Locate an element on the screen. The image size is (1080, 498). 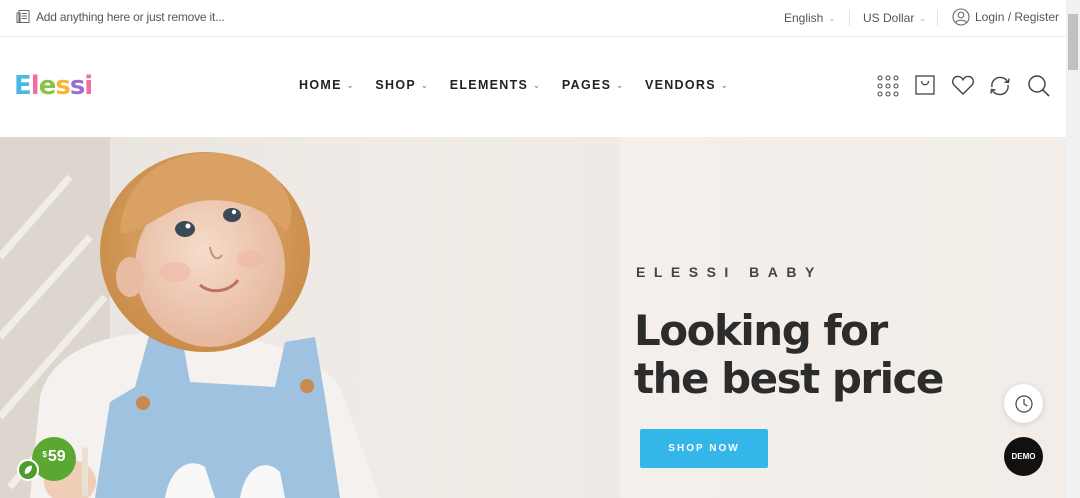
scrollbar-thumb is located at coordinates (1073, 42).